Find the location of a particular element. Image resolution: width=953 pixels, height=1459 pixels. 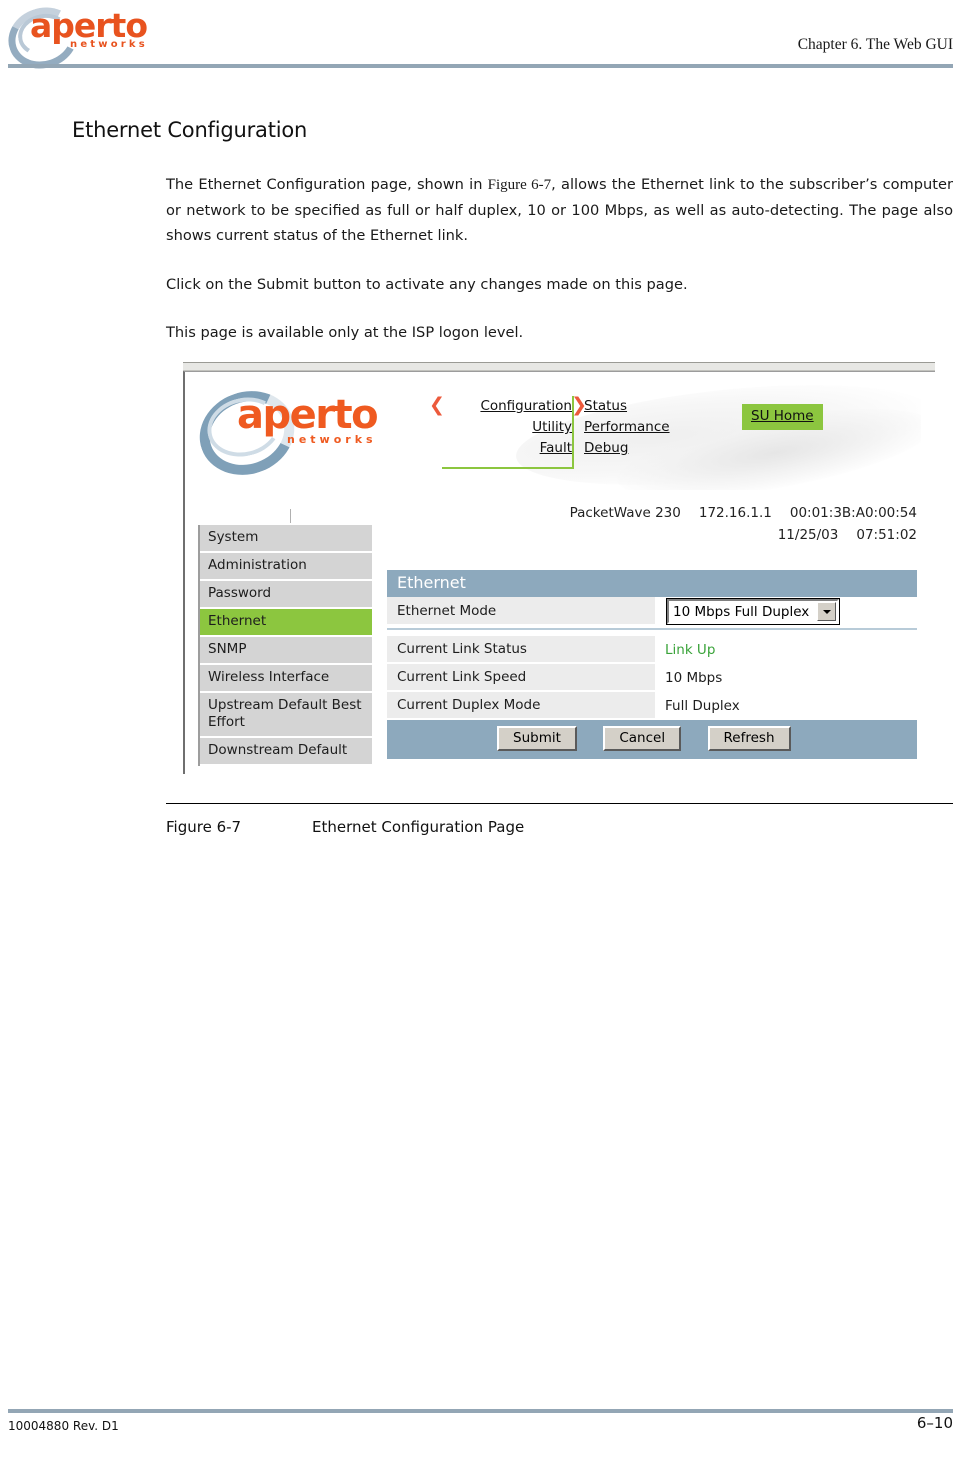

sidebar-item-label: Upstream Default Best Effort is located at coordinates (285, 713).